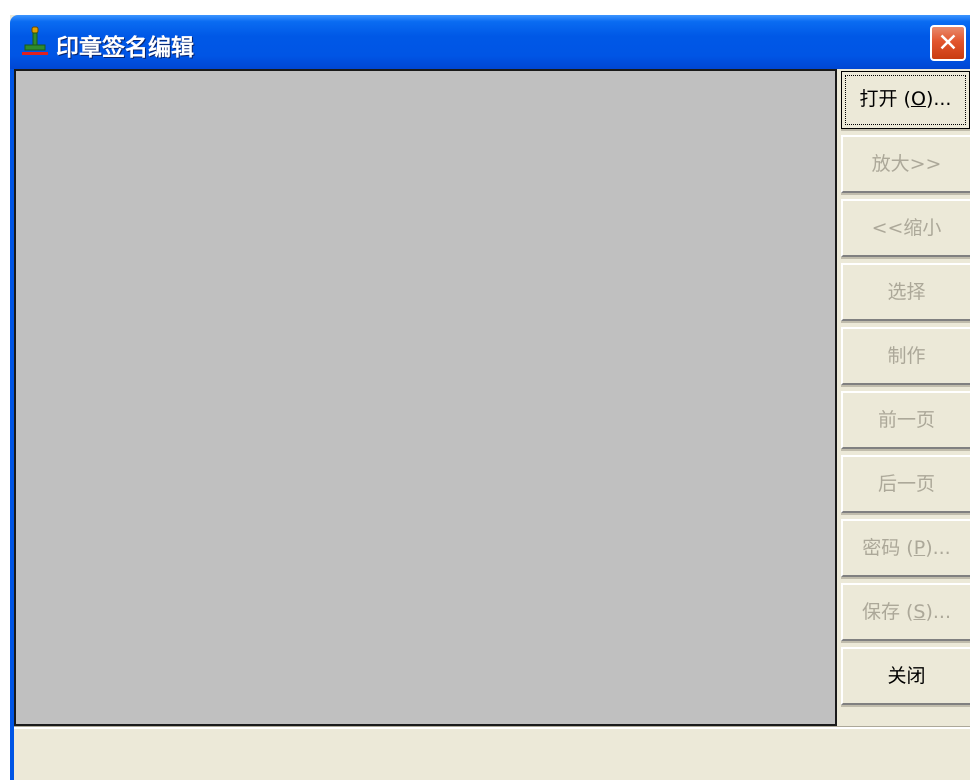 The image size is (970, 780). I want to click on window-title: 印章签名编辑, so click(125, 48).